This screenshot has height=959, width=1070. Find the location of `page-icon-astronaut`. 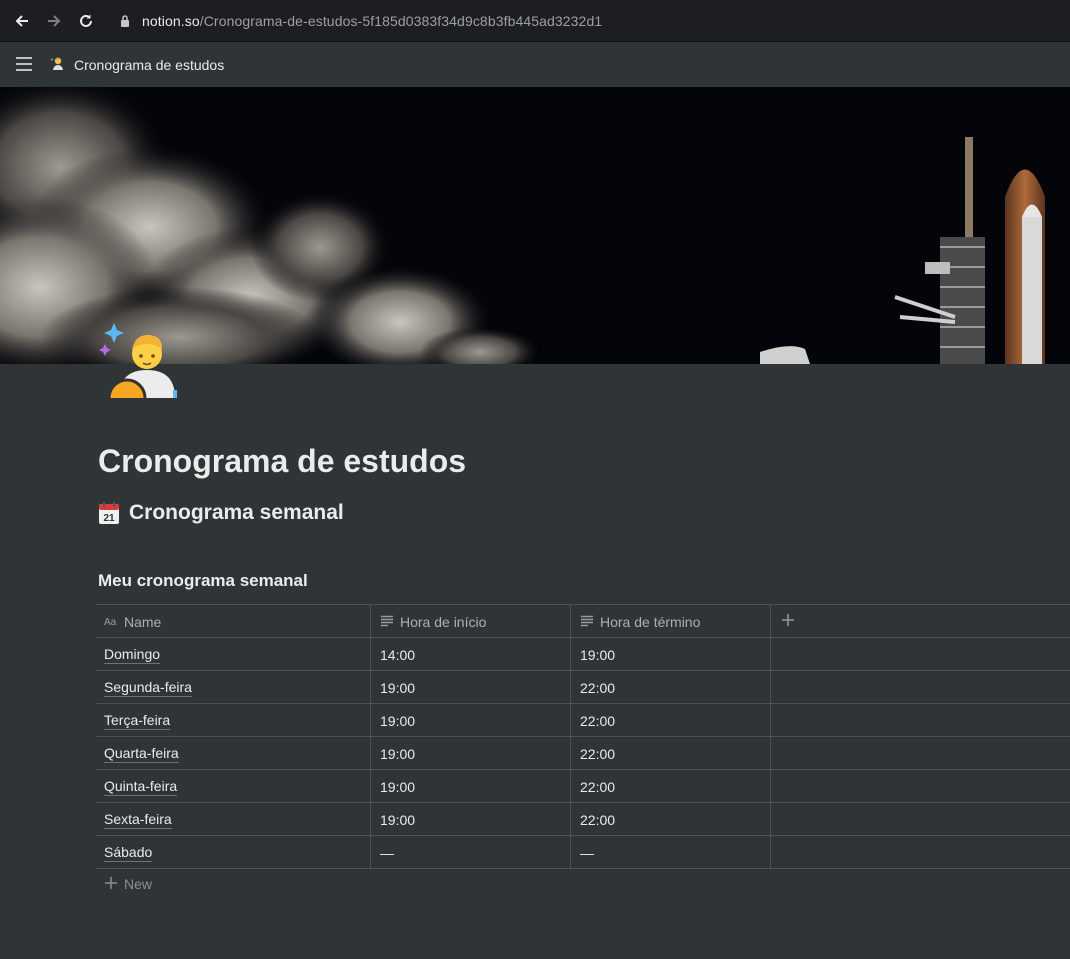

page-icon-astronaut is located at coordinates (137, 359).